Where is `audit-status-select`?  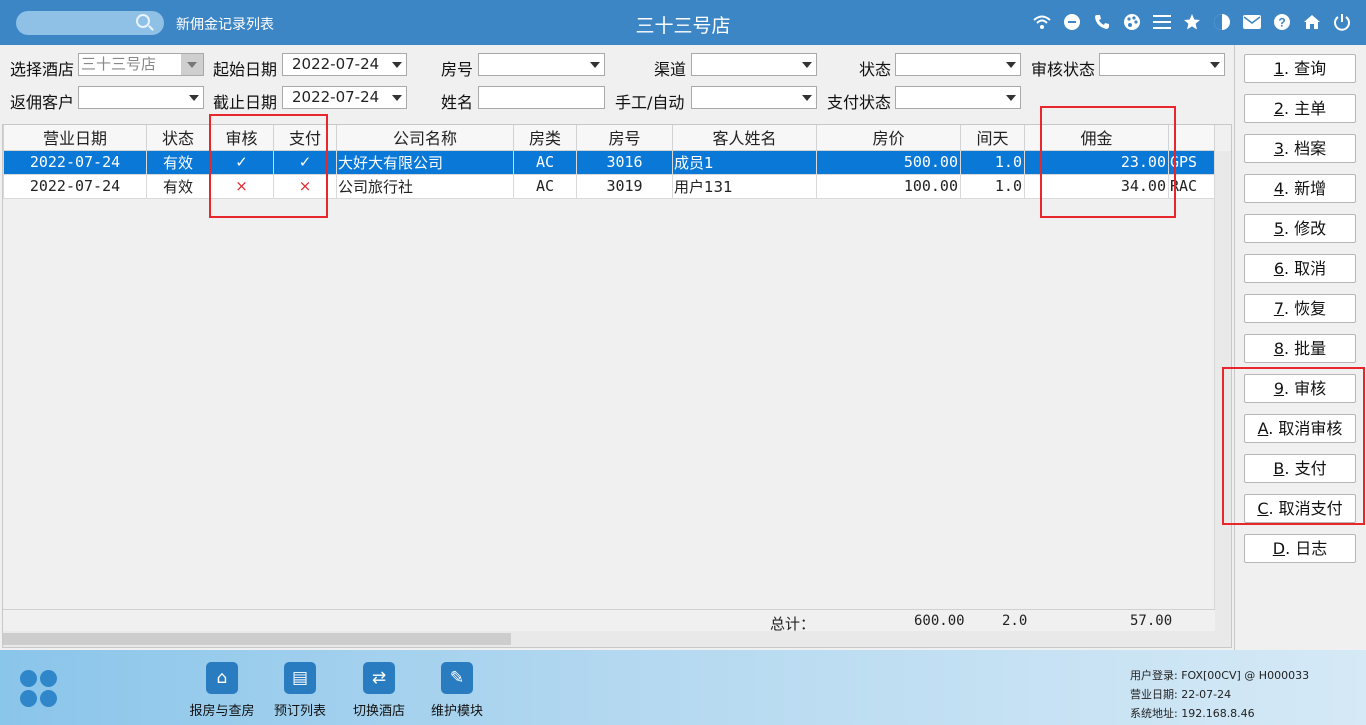
audit-status-select is located at coordinates (1162, 64).